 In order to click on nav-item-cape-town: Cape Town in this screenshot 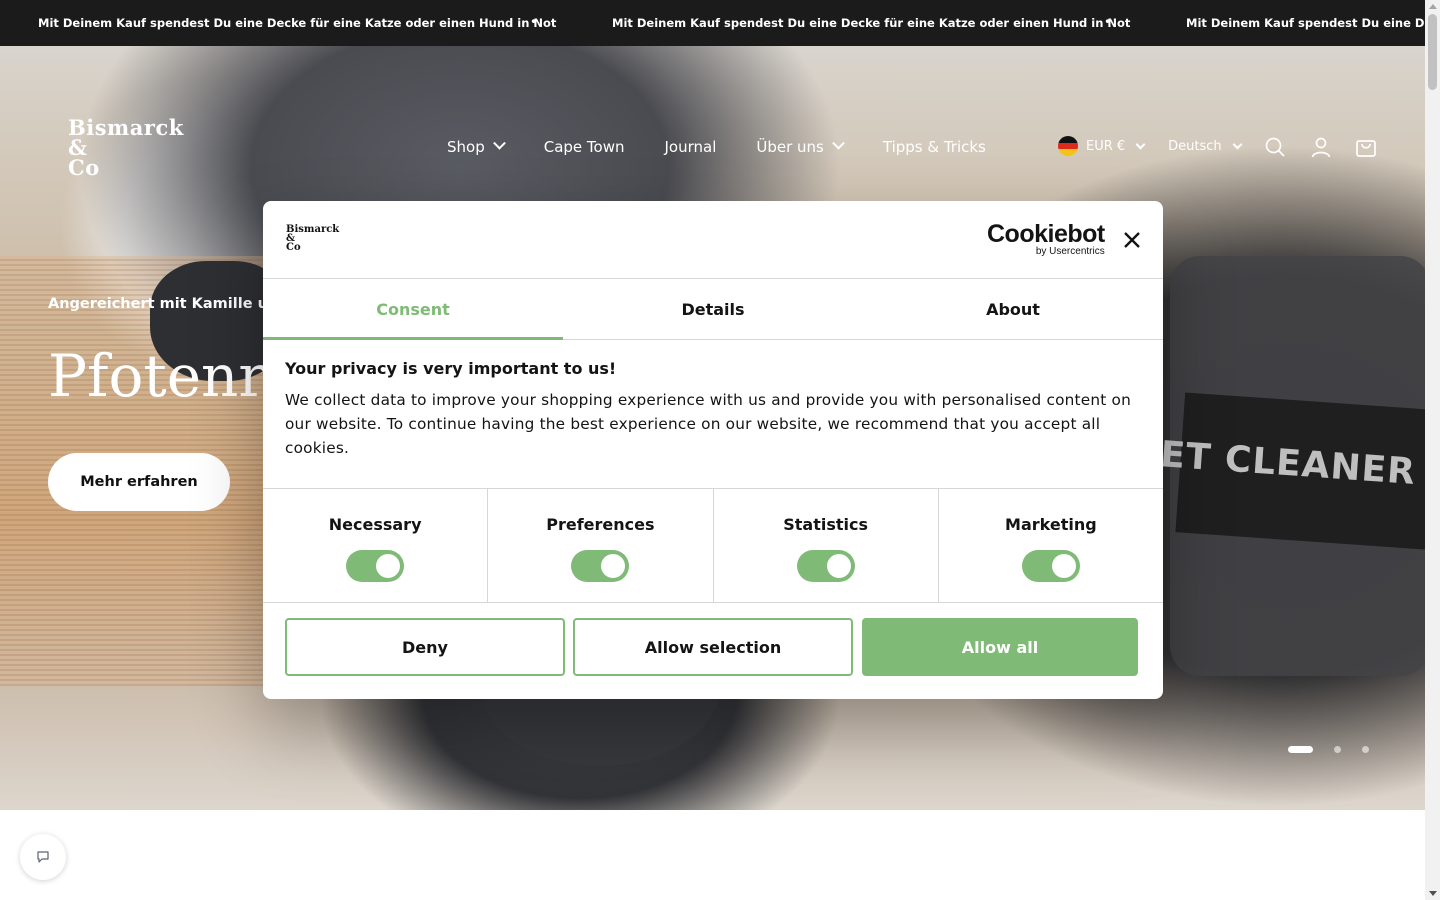, I will do `click(584, 147)`.